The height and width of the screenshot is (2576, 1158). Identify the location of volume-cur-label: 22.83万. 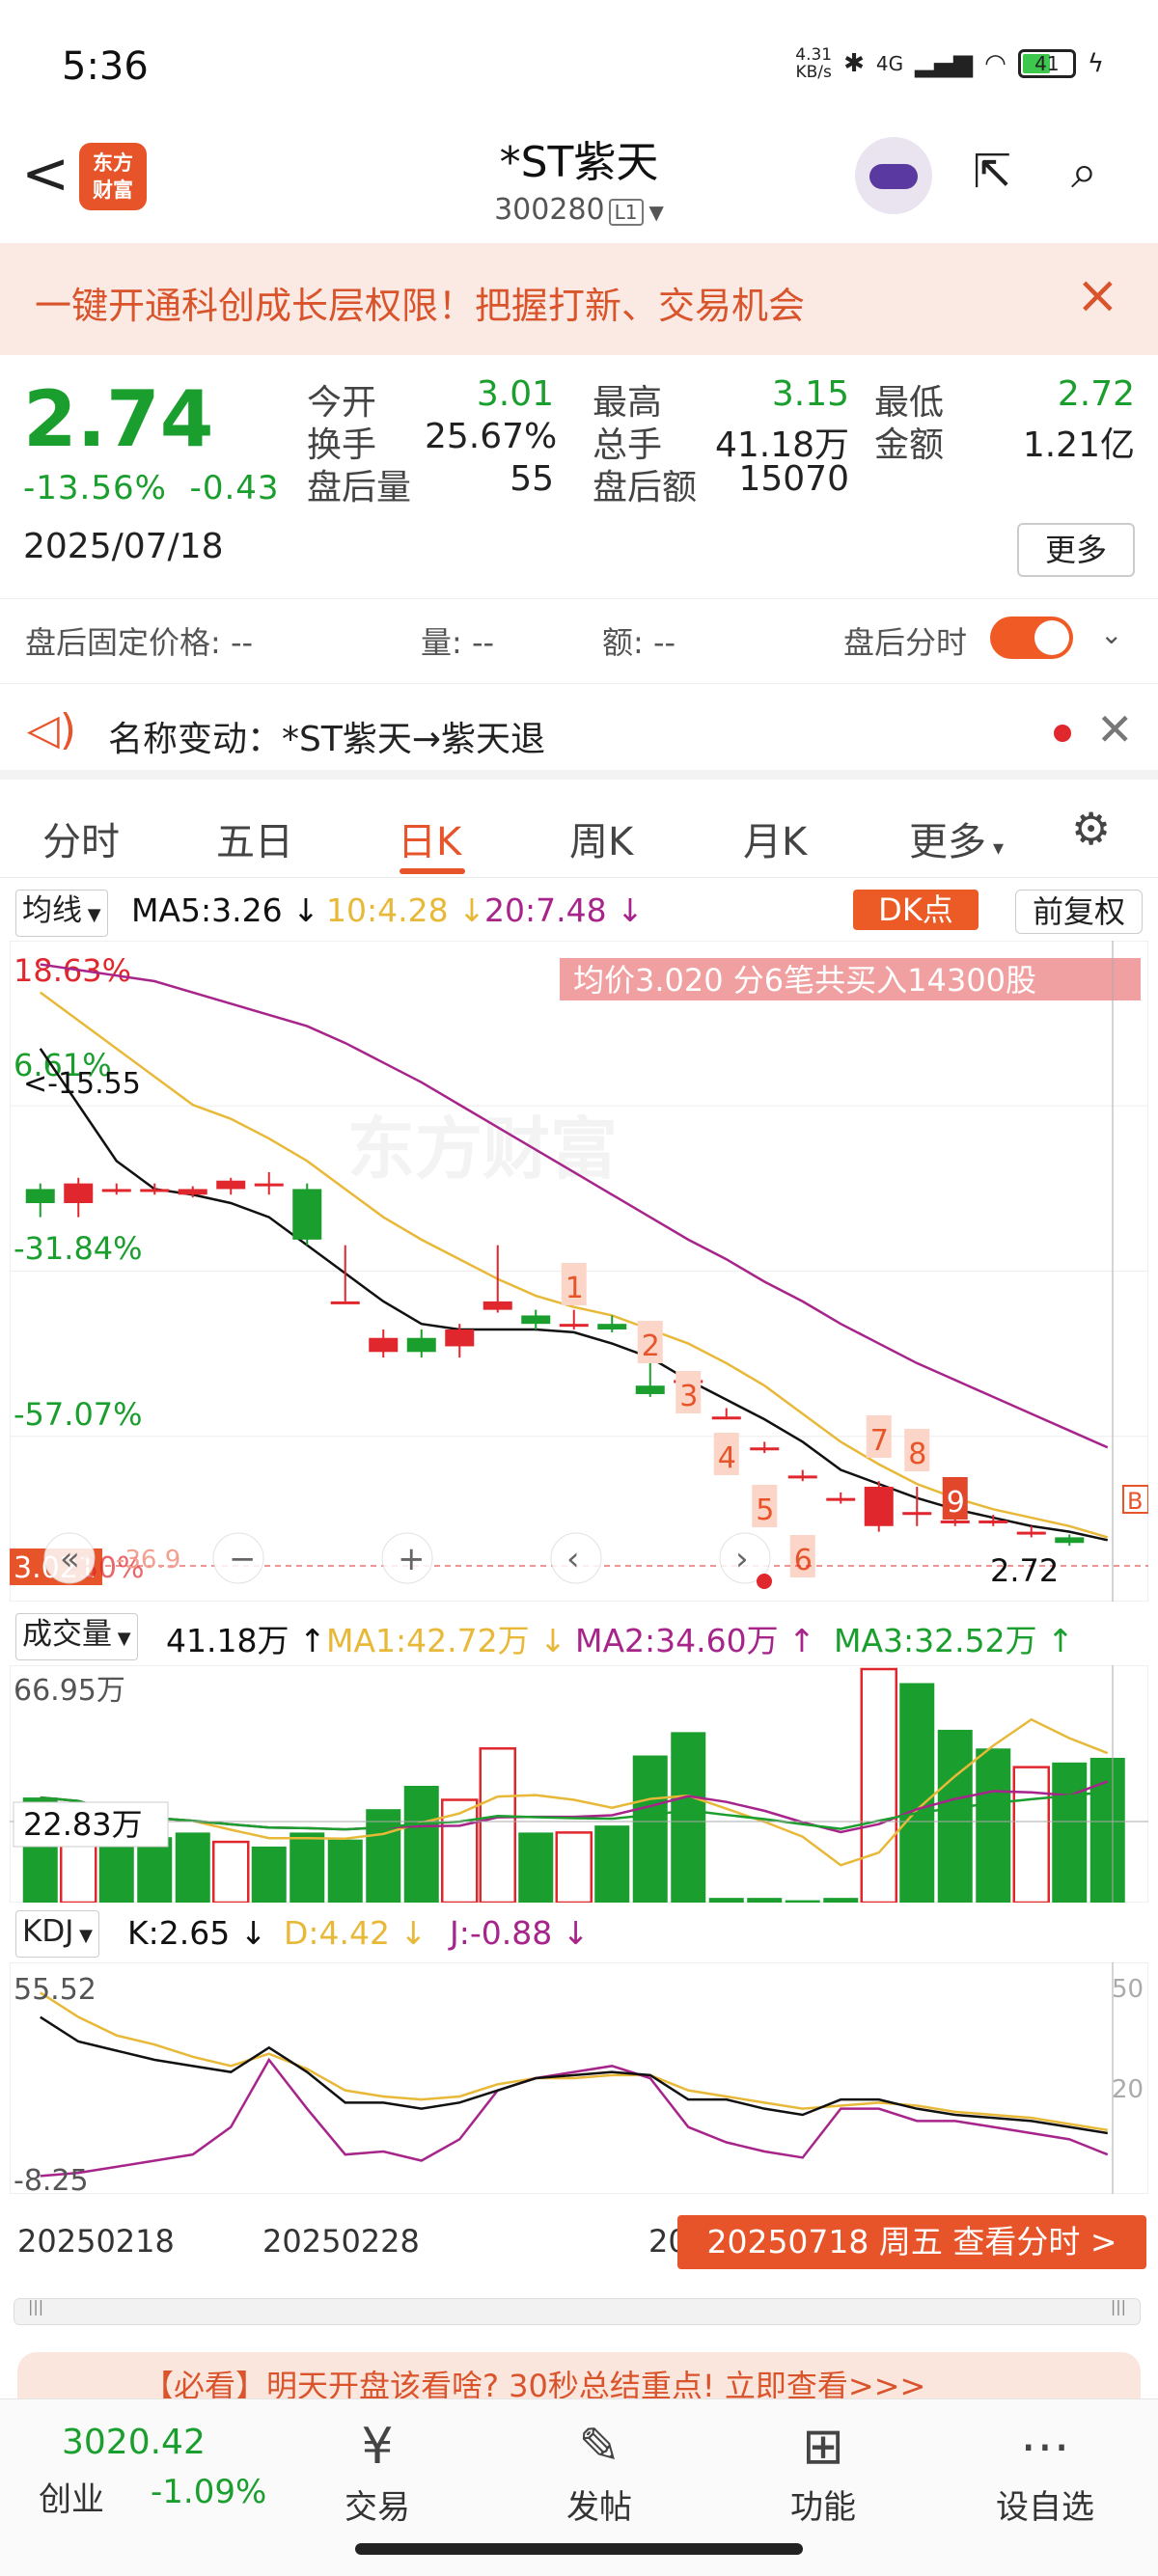
(83, 1824).